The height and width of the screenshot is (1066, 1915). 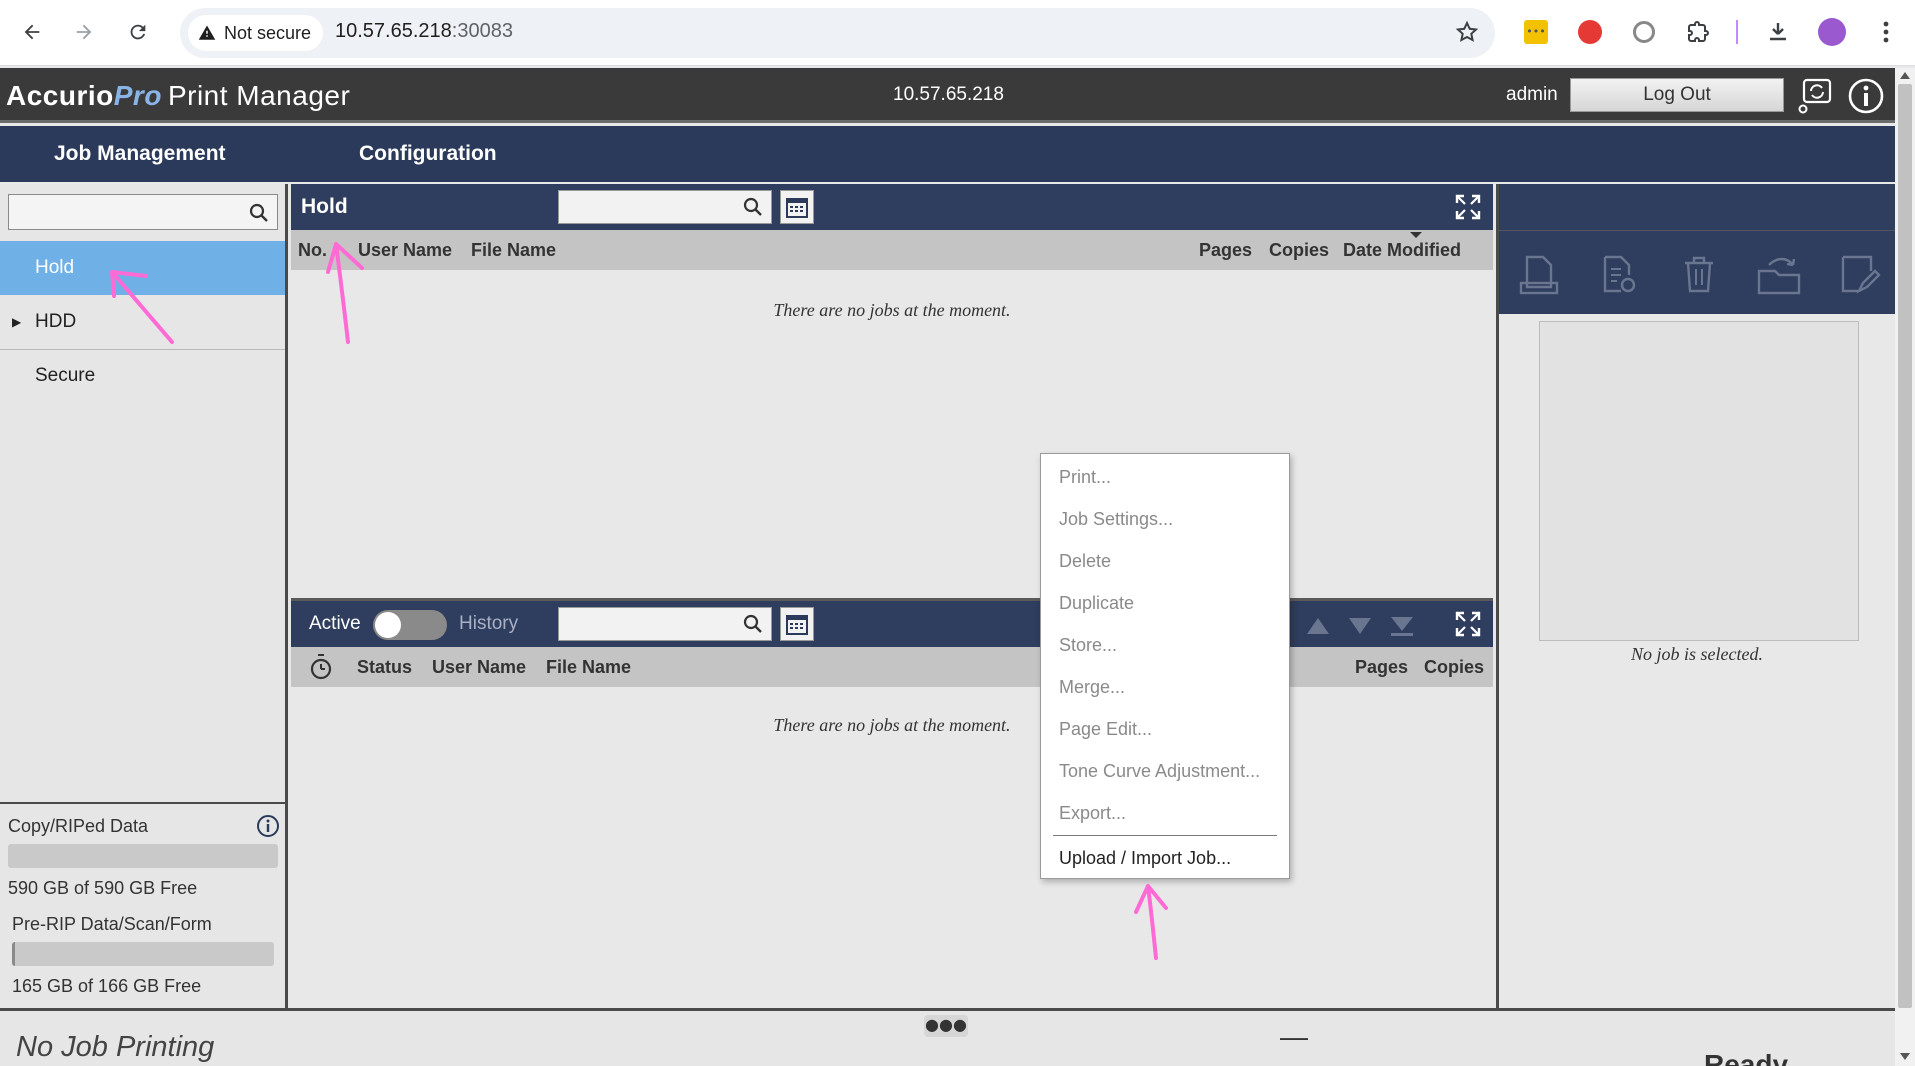 I want to click on active-search-input, so click(x=665, y=624).